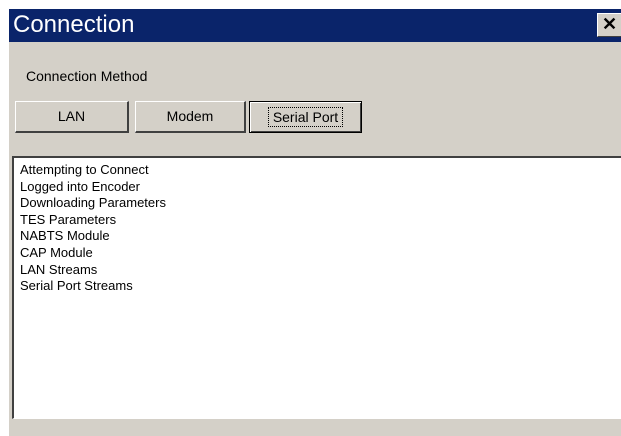 This screenshot has height=436, width=621. I want to click on window-title: Connection, so click(74, 24).